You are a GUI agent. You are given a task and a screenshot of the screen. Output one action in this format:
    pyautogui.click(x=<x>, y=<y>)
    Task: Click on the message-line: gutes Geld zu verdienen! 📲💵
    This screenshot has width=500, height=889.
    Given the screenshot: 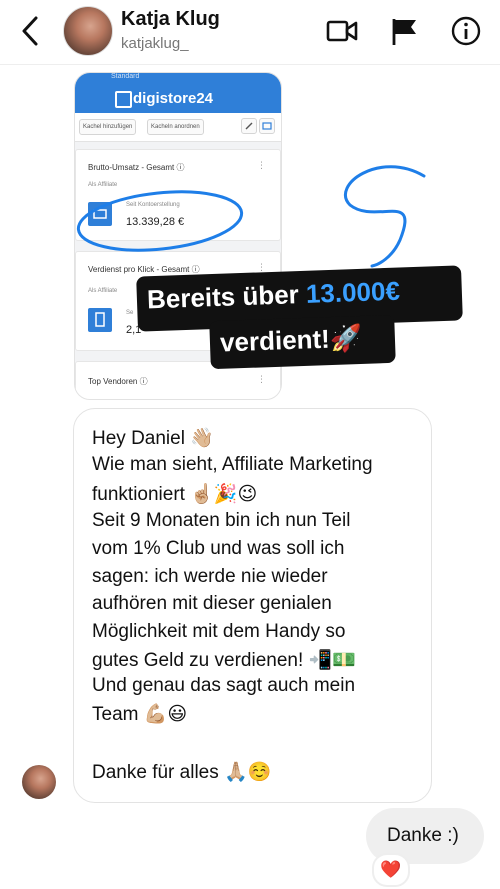 What is the action you would take?
    pyautogui.click(x=224, y=660)
    